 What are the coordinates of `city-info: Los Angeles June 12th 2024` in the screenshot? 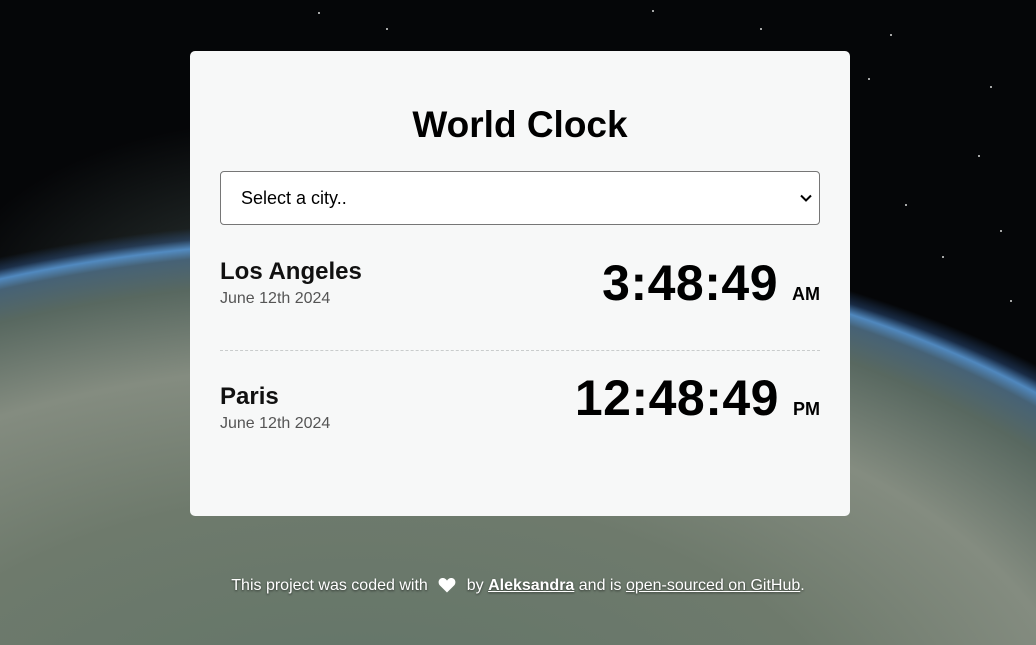 It's located at (291, 283).